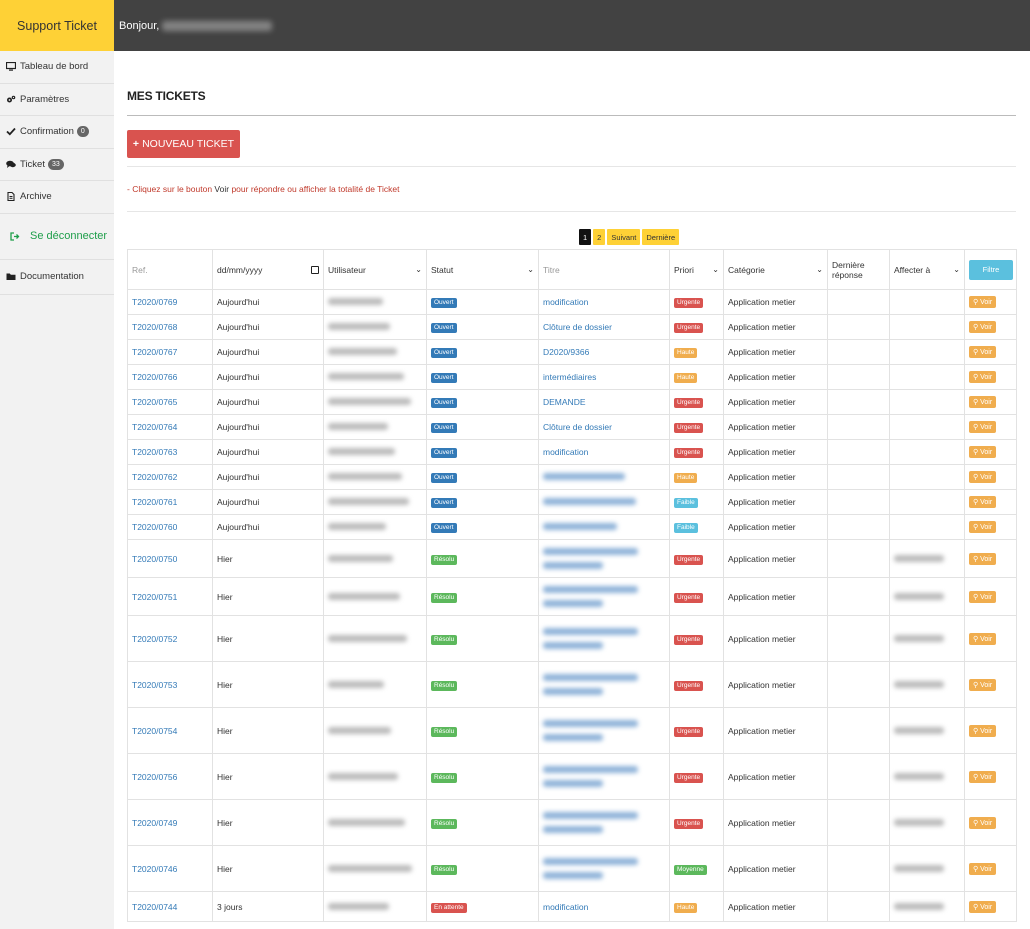 The image size is (1030, 929). I want to click on status-cell: Résolu, so click(482, 684).